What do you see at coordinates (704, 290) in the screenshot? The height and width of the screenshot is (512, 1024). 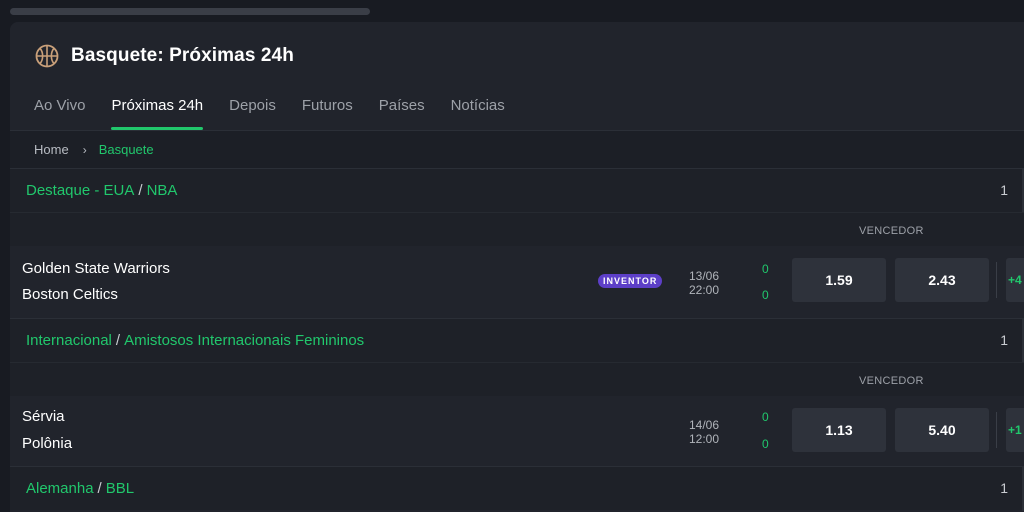 I see `event-time: 22:00` at bounding box center [704, 290].